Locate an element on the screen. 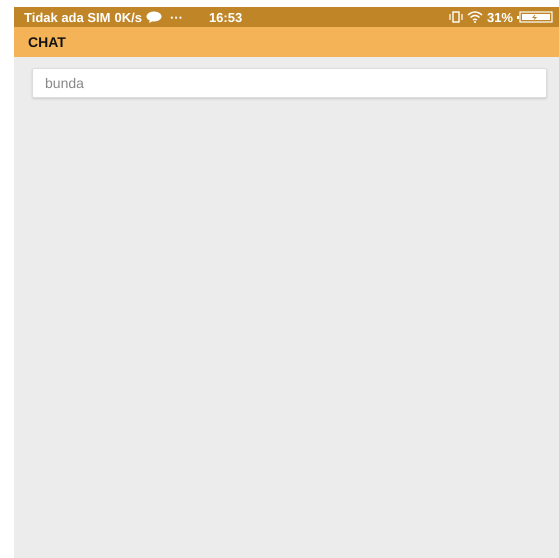 The image size is (559, 558). more-dots-text: ··· is located at coordinates (176, 17).